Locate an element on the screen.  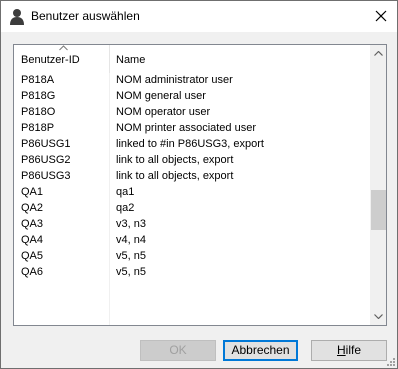
cell-name: linked to #in P86USG3, export is located at coordinates (190, 144).